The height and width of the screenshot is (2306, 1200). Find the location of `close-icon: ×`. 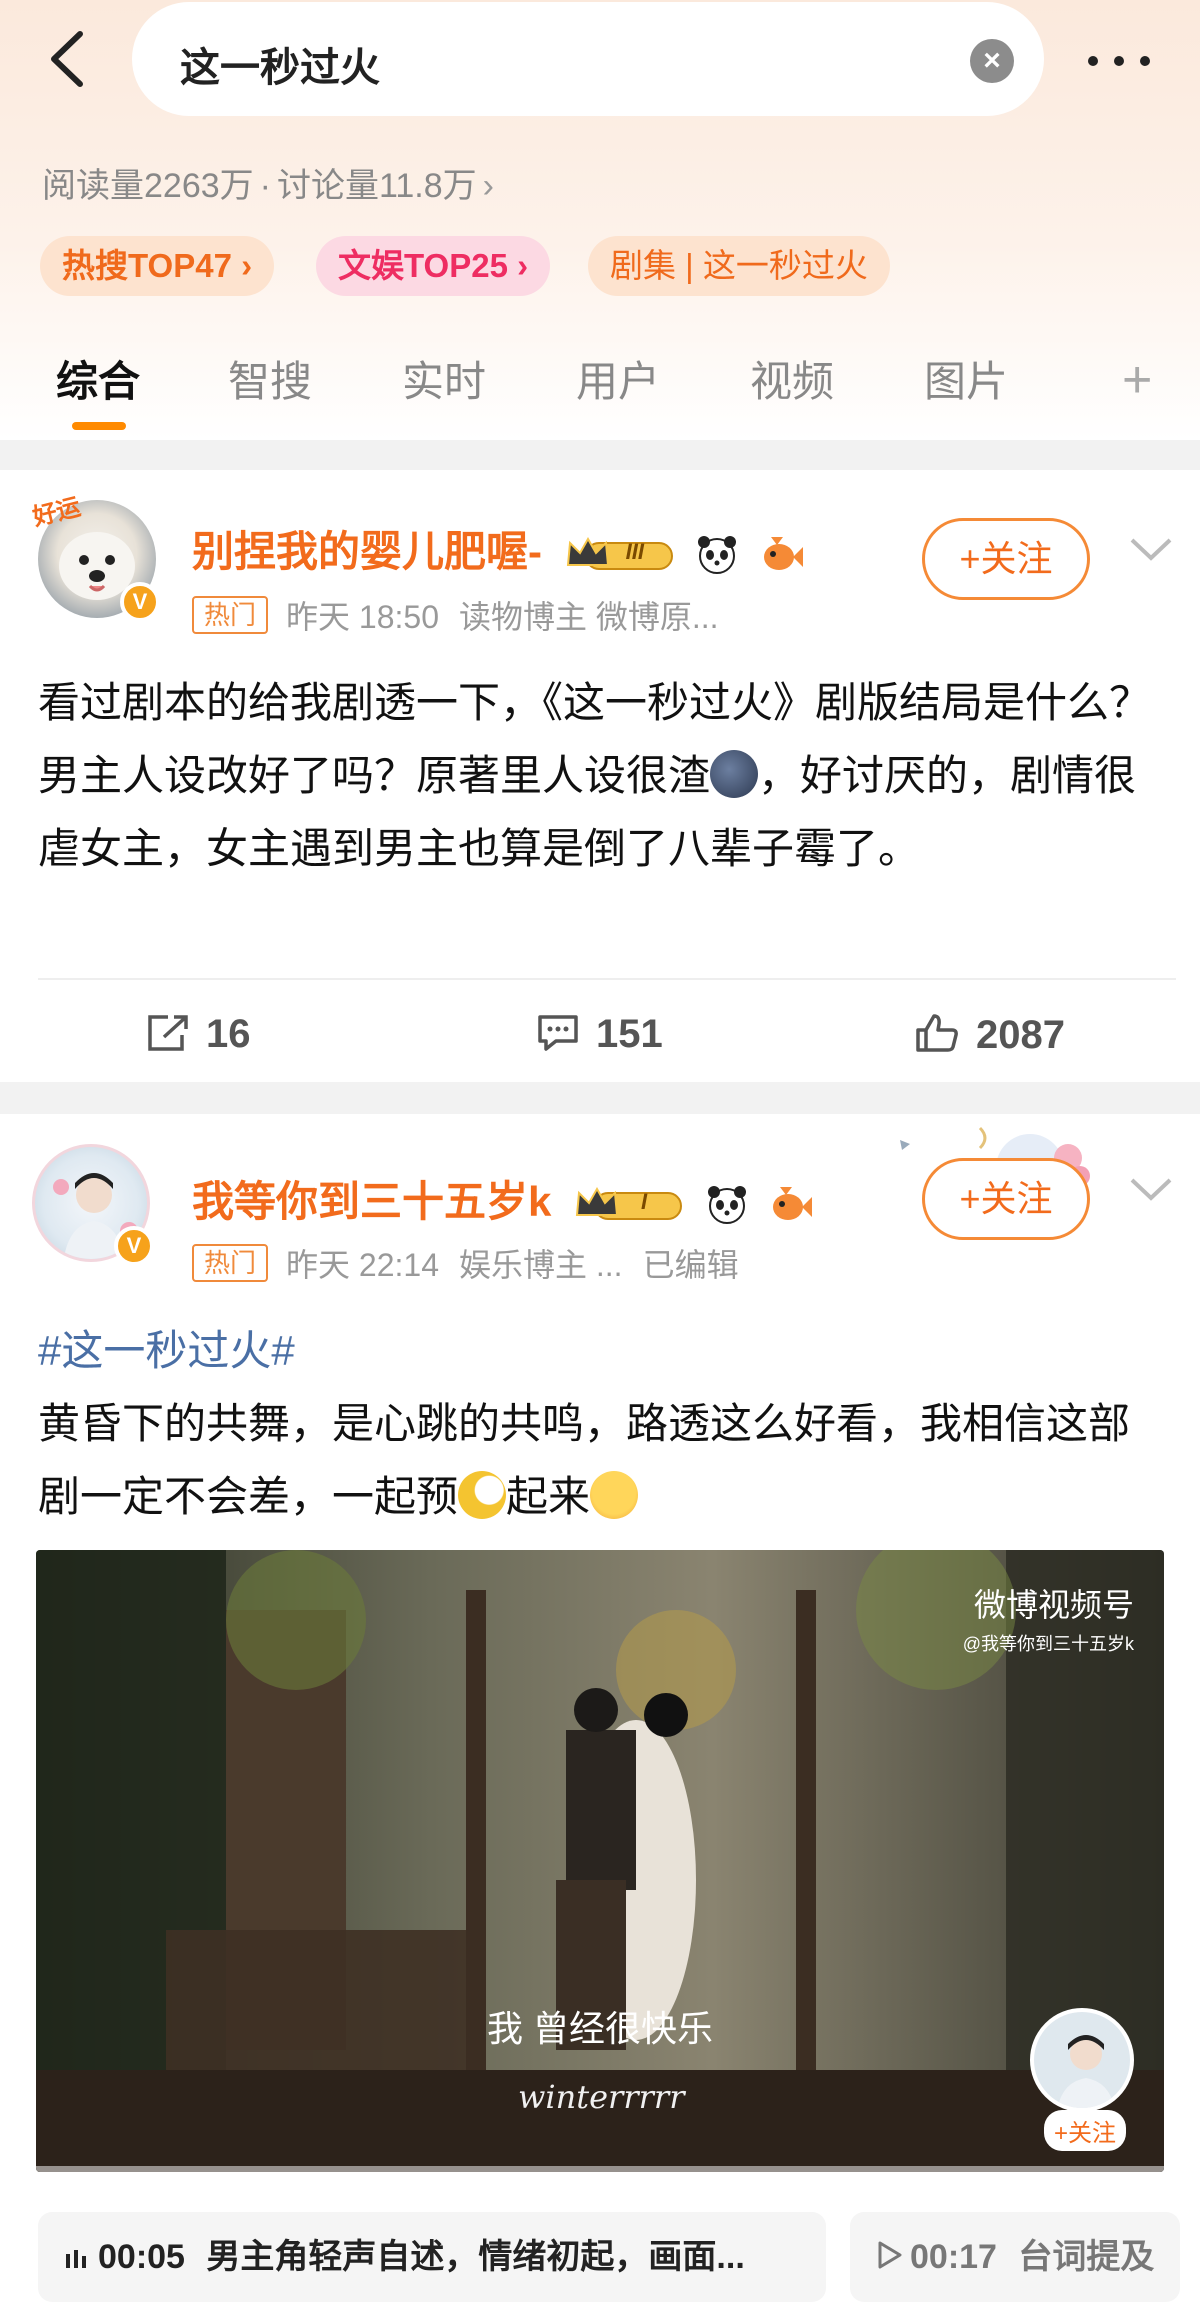

close-icon: × is located at coordinates (992, 60).